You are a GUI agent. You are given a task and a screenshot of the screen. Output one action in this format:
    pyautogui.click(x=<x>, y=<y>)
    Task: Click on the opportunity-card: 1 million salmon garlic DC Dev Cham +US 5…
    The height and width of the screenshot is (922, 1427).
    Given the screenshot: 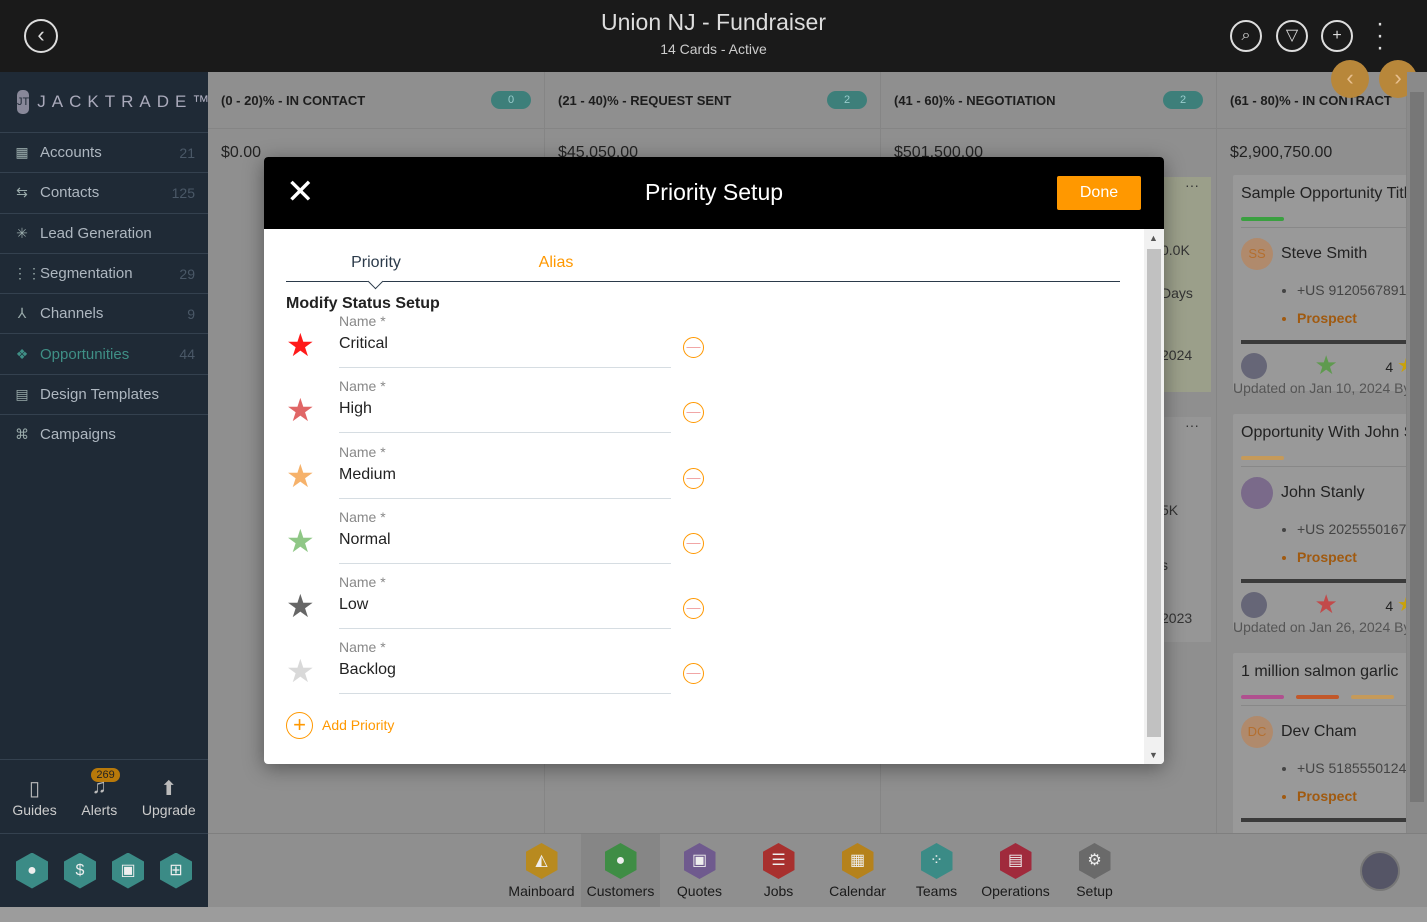 What is the action you would take?
    pyautogui.click(x=1319, y=743)
    